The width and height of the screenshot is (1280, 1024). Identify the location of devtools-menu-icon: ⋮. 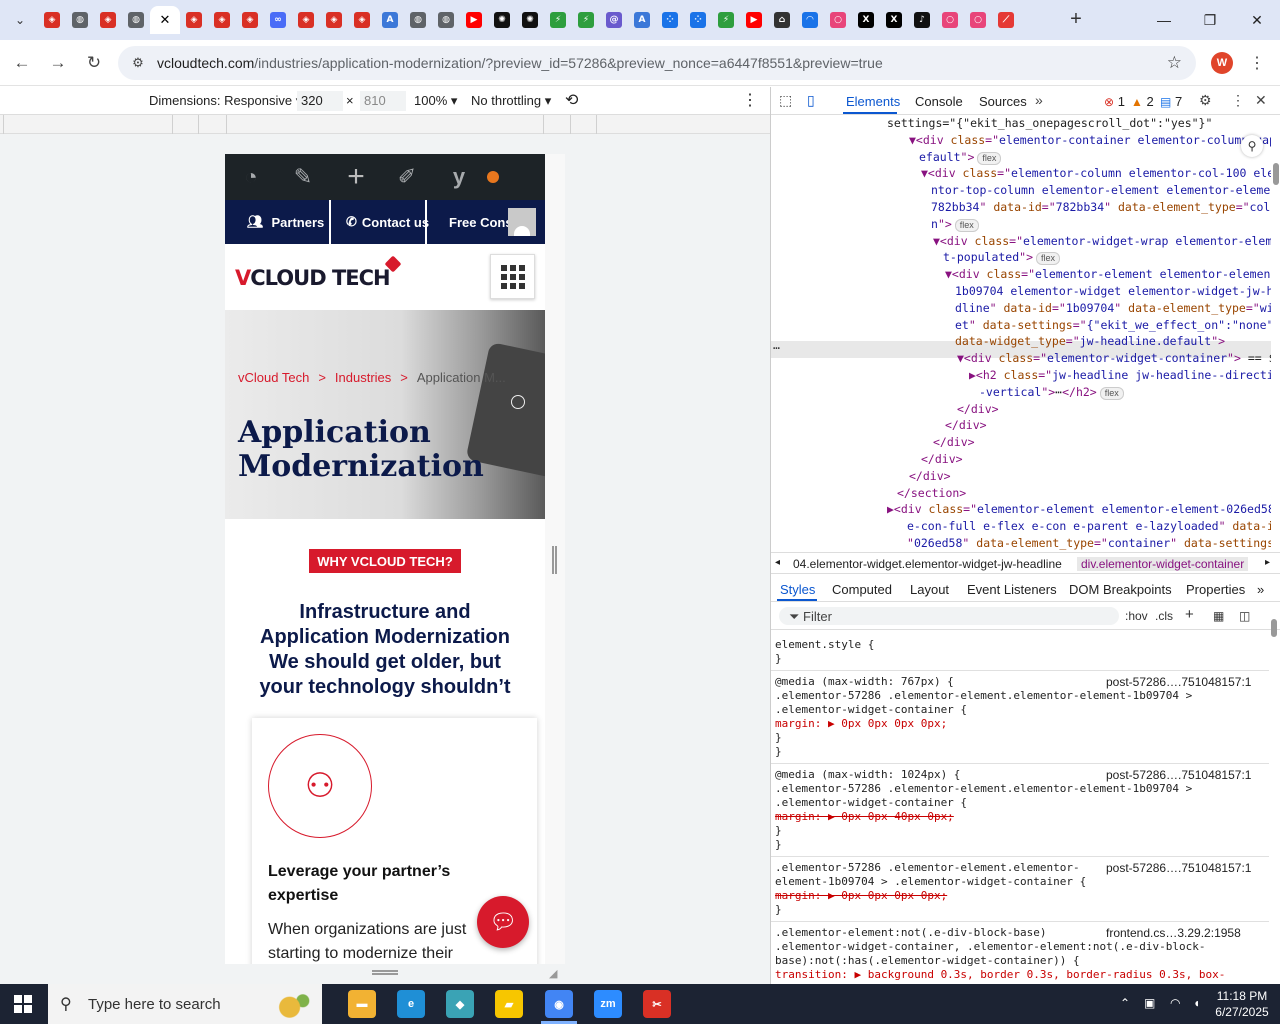
(1238, 100).